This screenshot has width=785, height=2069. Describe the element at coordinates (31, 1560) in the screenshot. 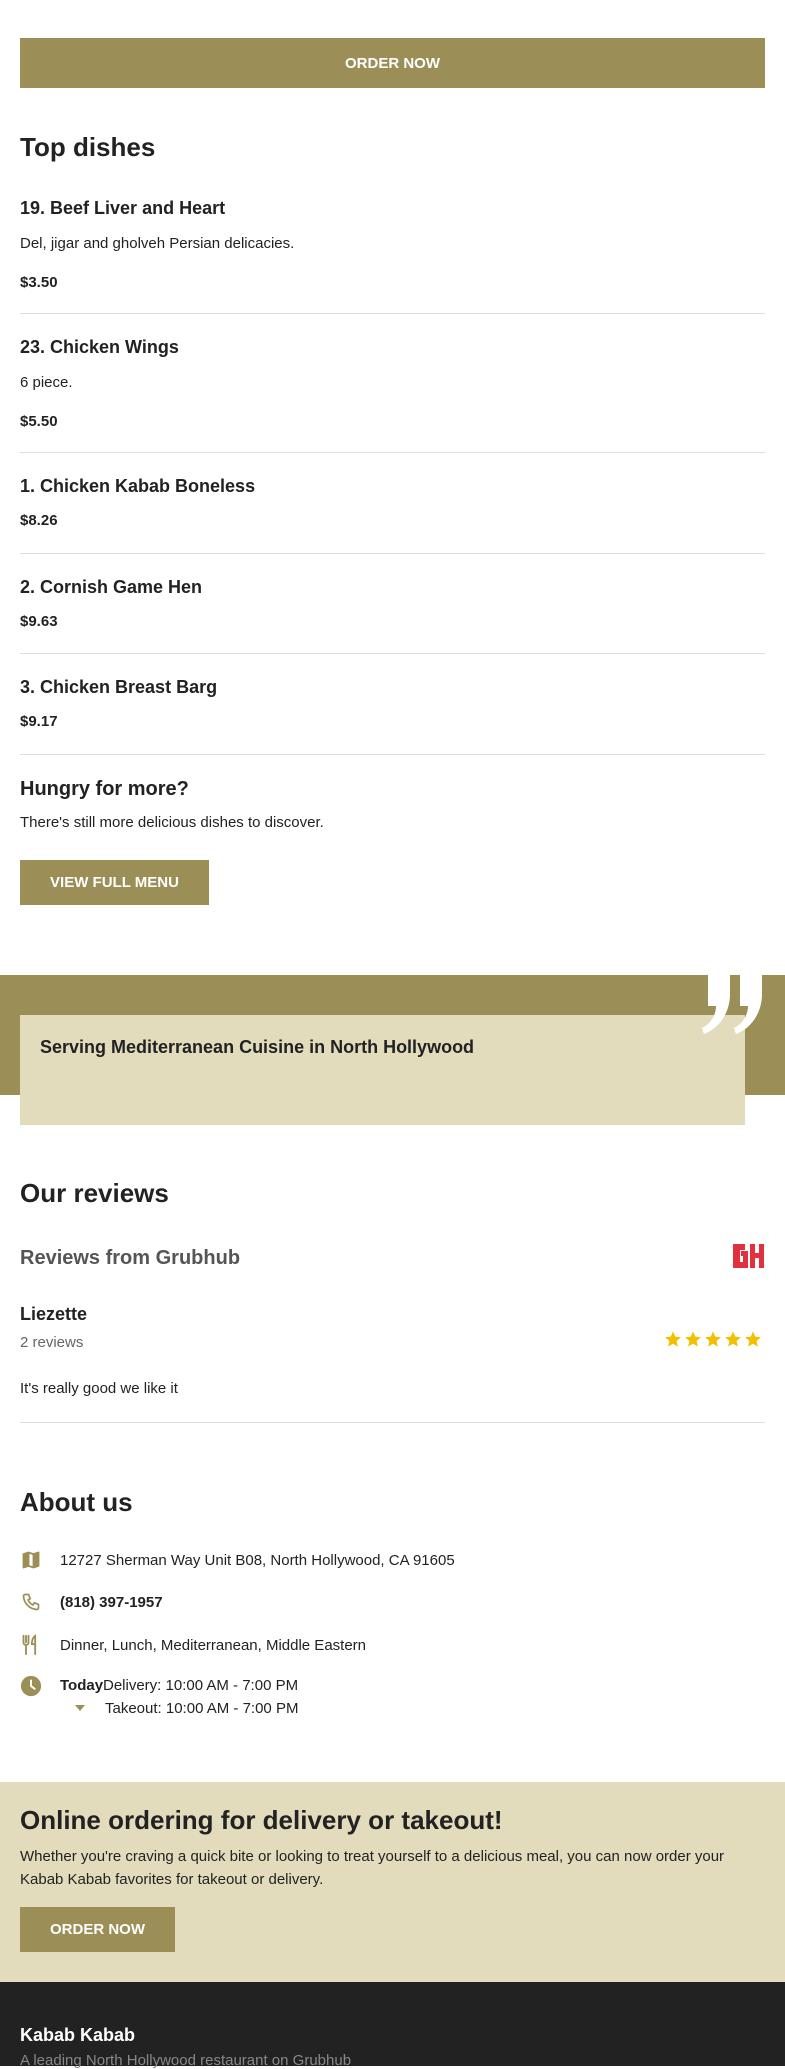

I see `map-icon` at that location.